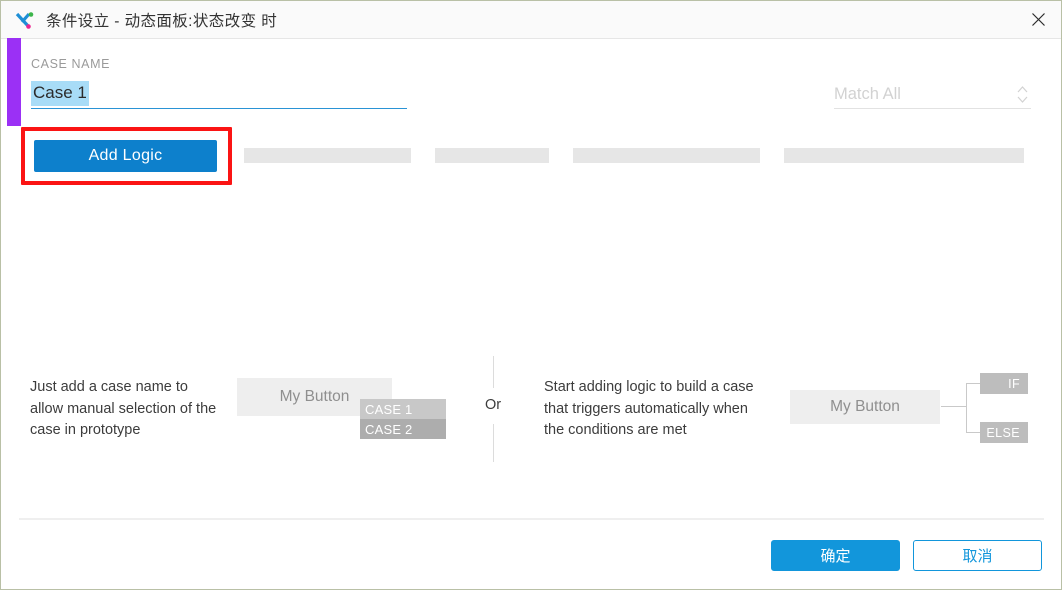 The width and height of the screenshot is (1062, 590). I want to click on match-mode-select: Match All, so click(932, 95).